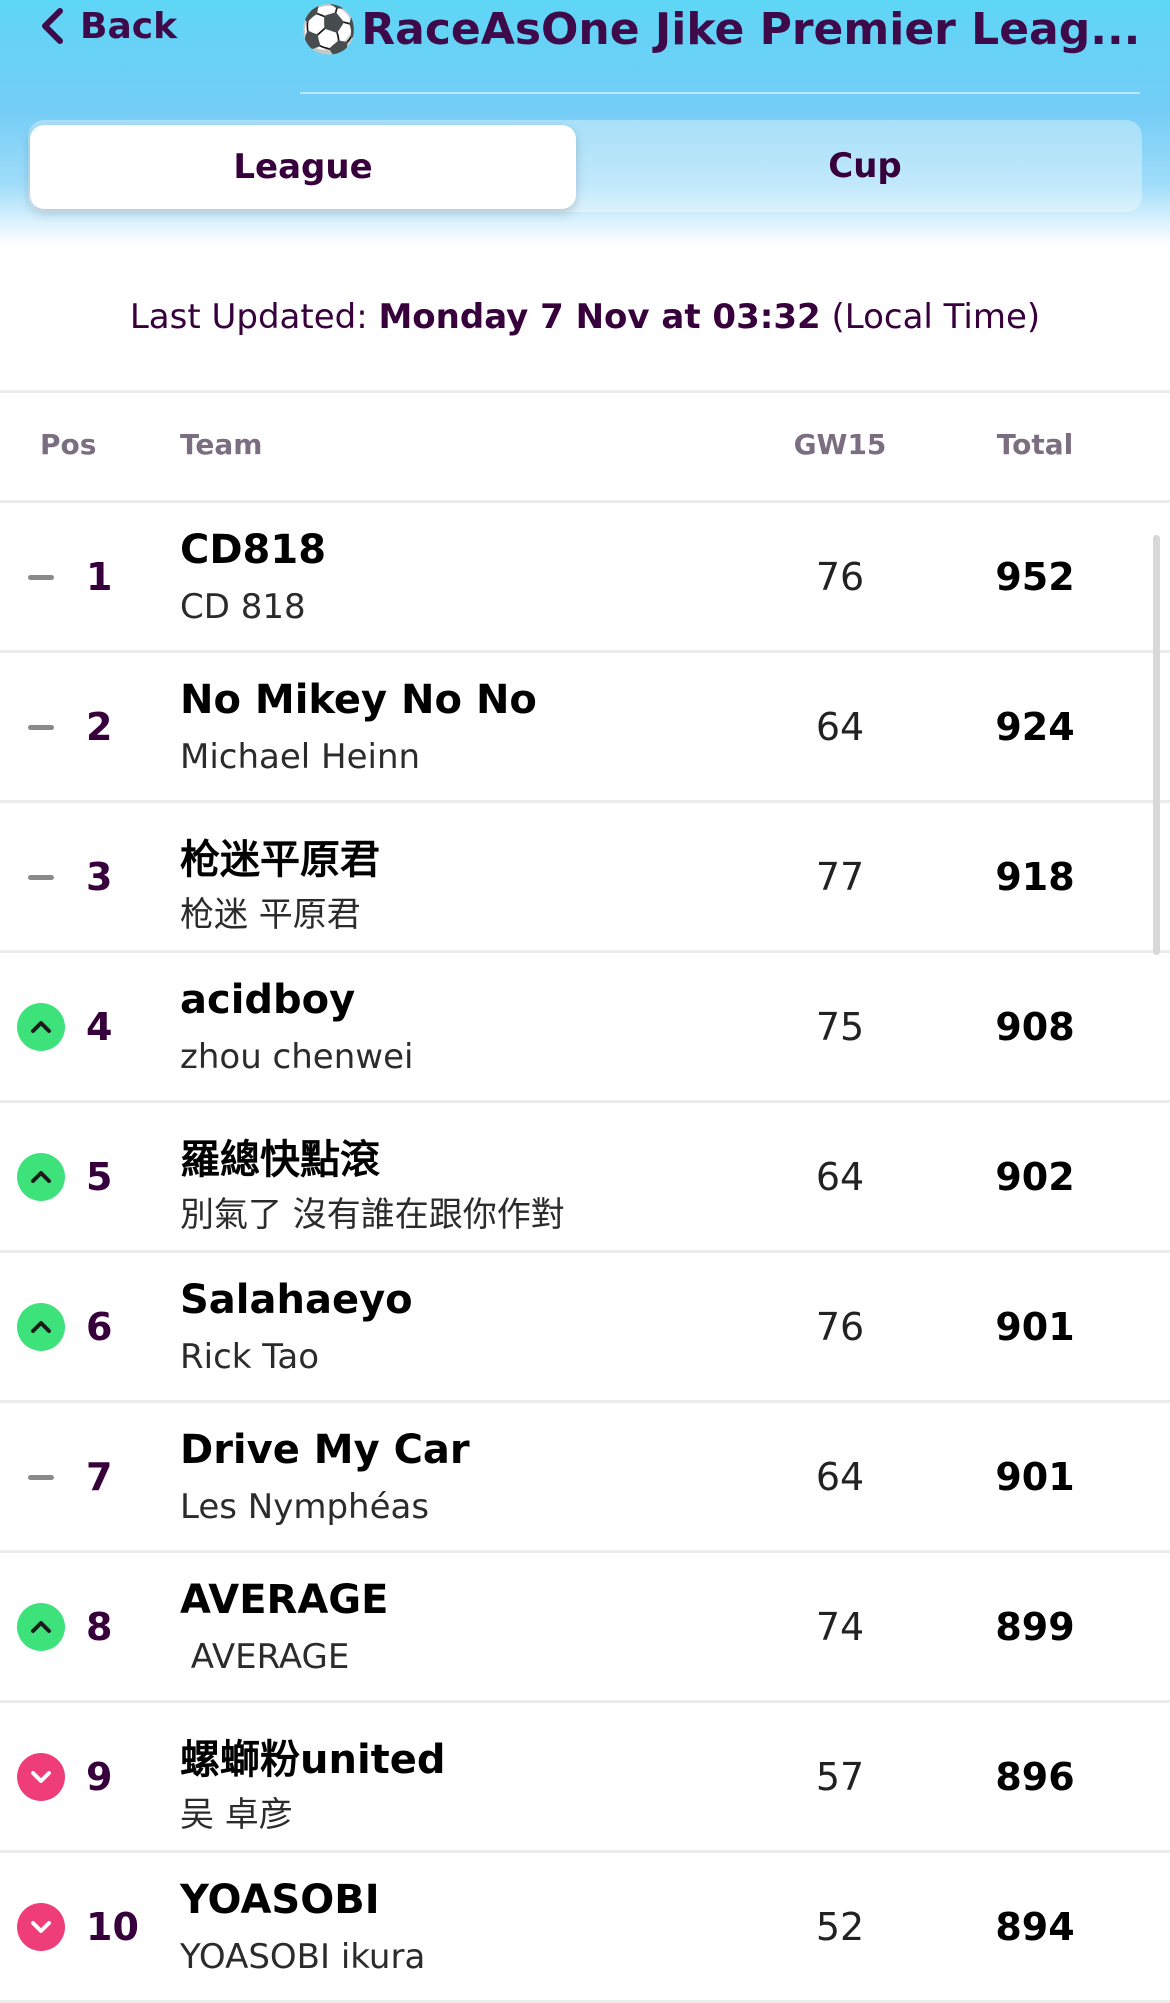  Describe the element at coordinates (99, 1177) in the screenshot. I see `position: 5` at that location.